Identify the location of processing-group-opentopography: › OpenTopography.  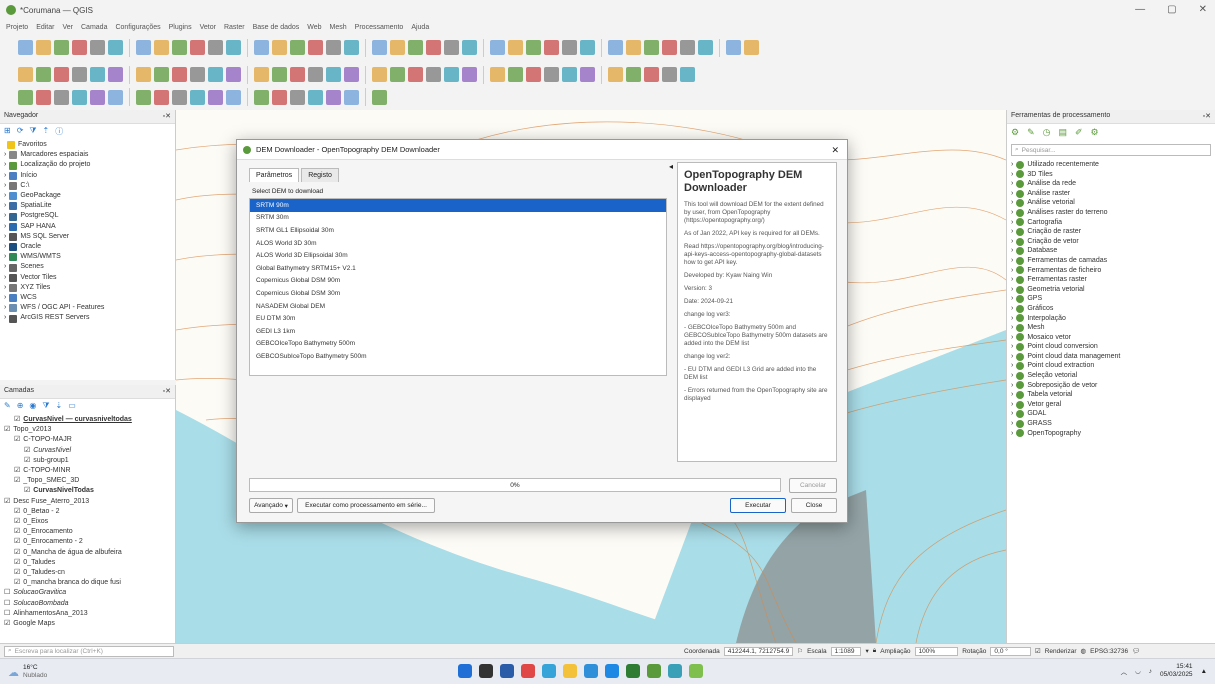
(1111, 434).